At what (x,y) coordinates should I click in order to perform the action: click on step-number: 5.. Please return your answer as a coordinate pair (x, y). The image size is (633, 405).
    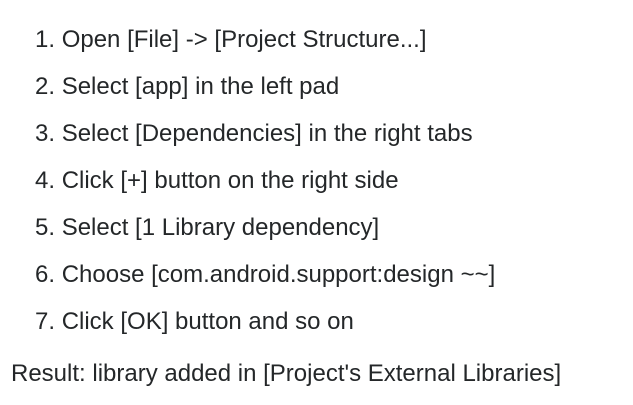
    Looking at the image, I should click on (45, 227).